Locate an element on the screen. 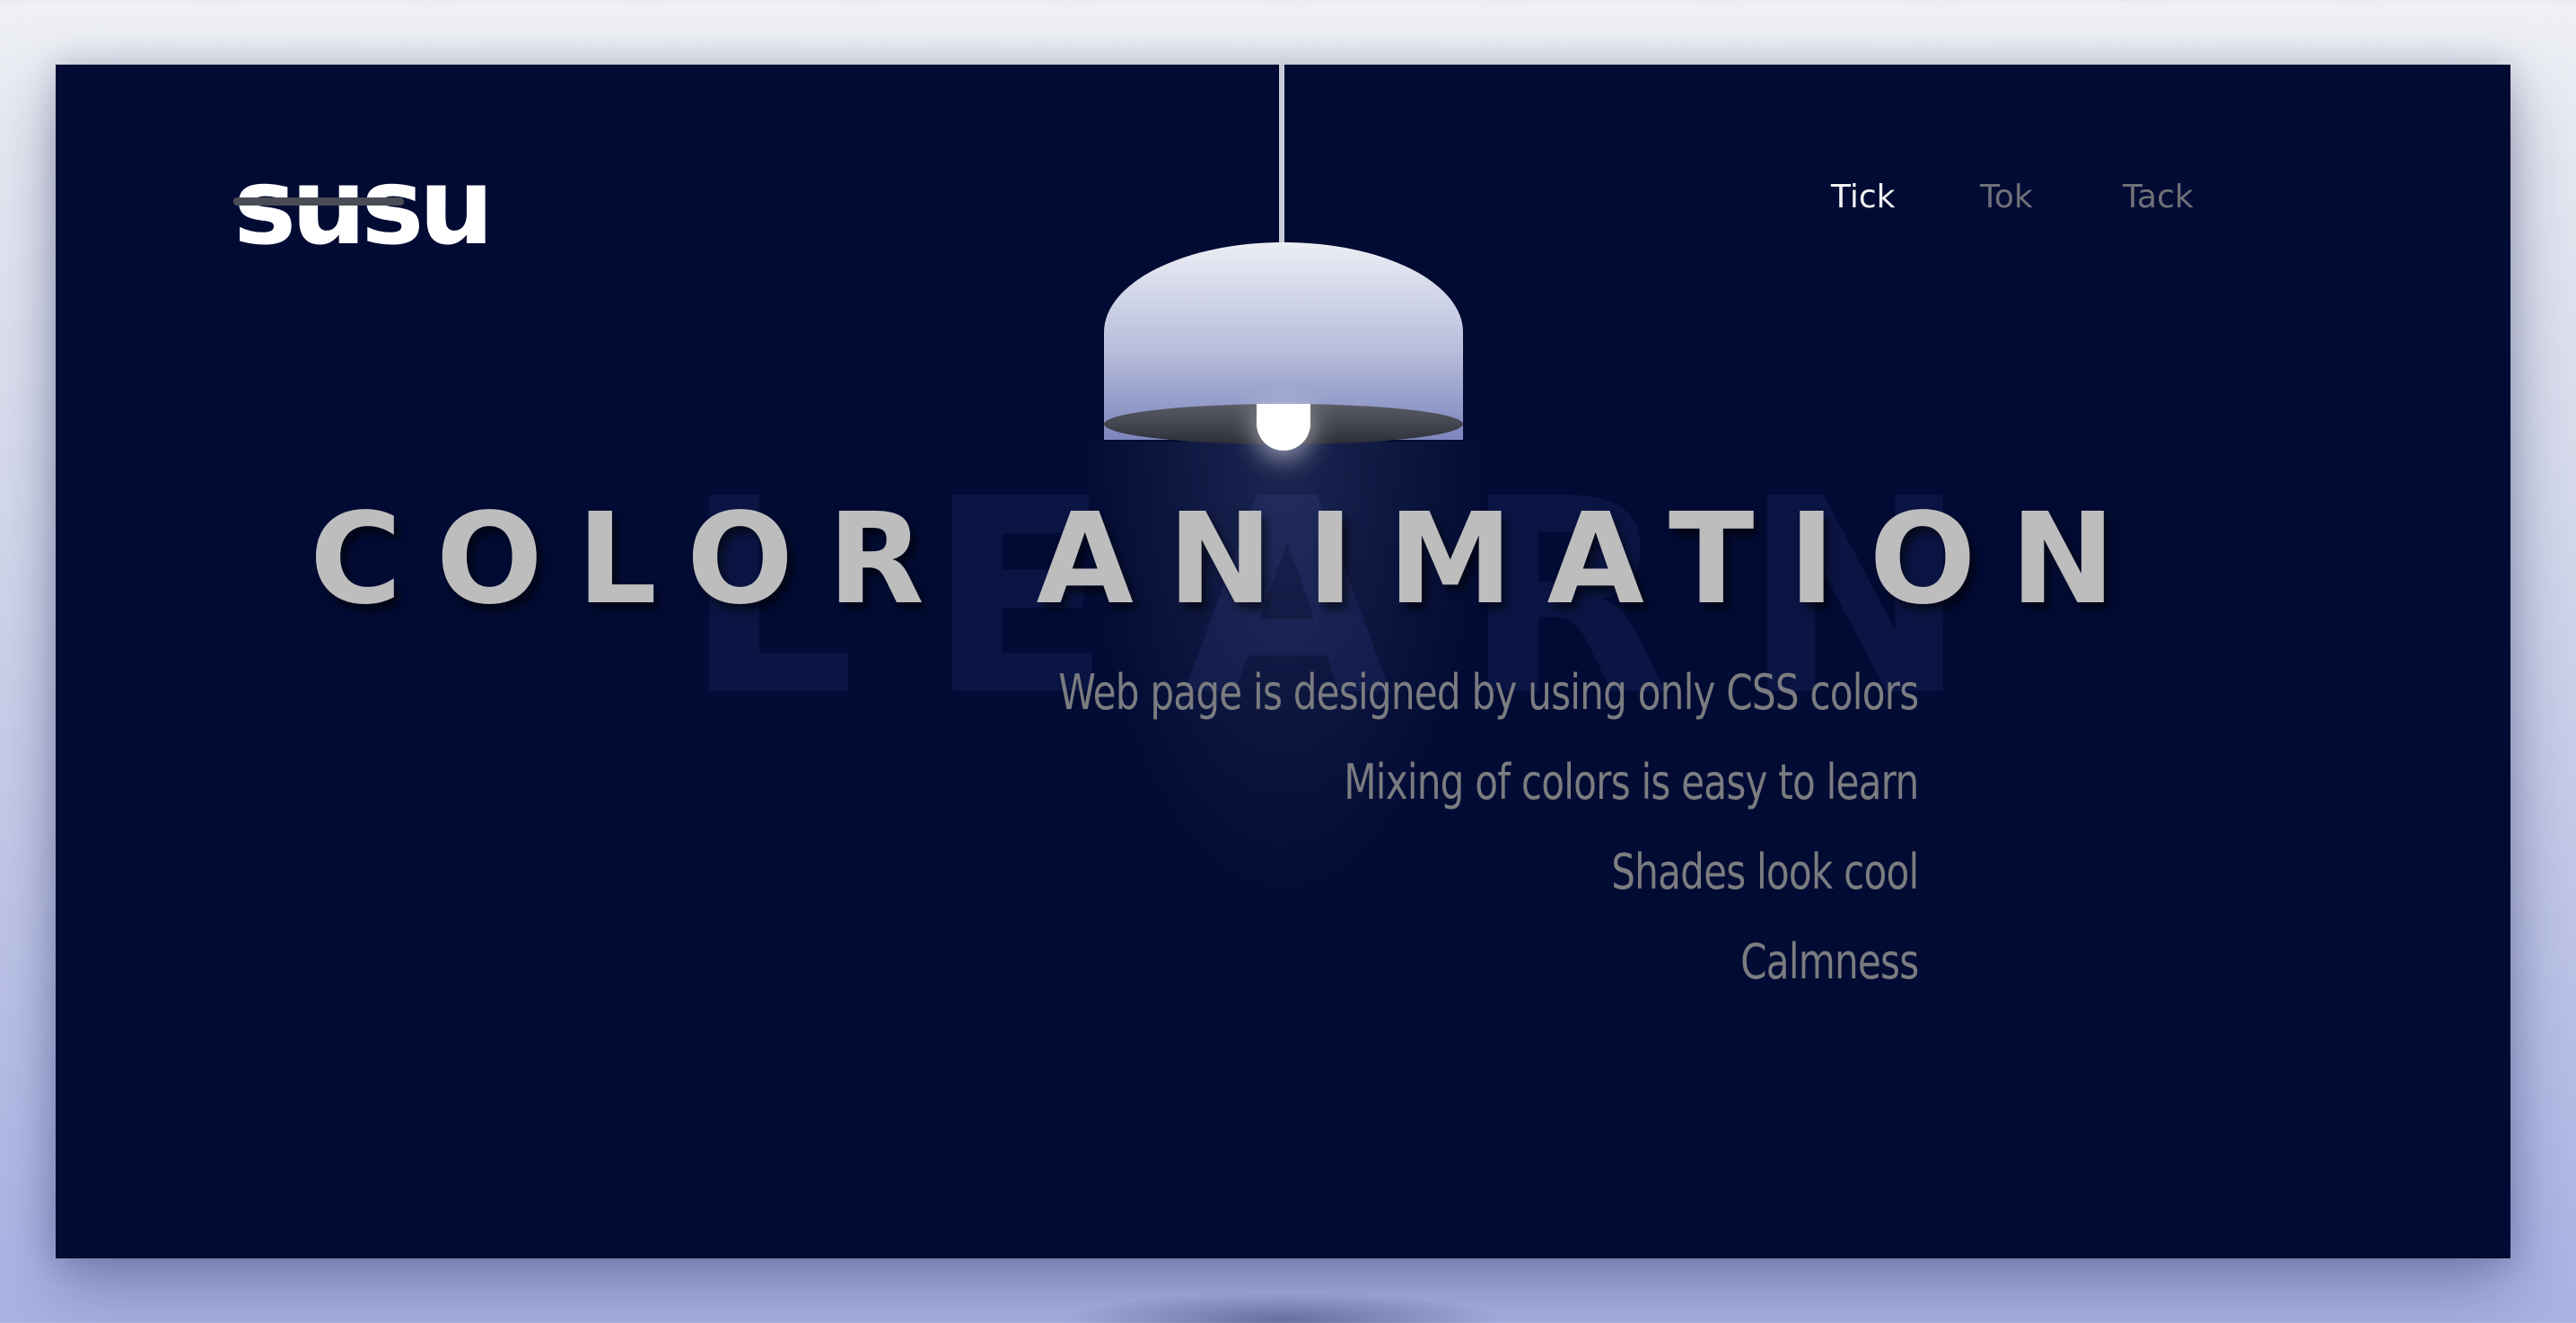 This screenshot has height=1323, width=2576. floor-shadow is located at coordinates (1283, 1307).